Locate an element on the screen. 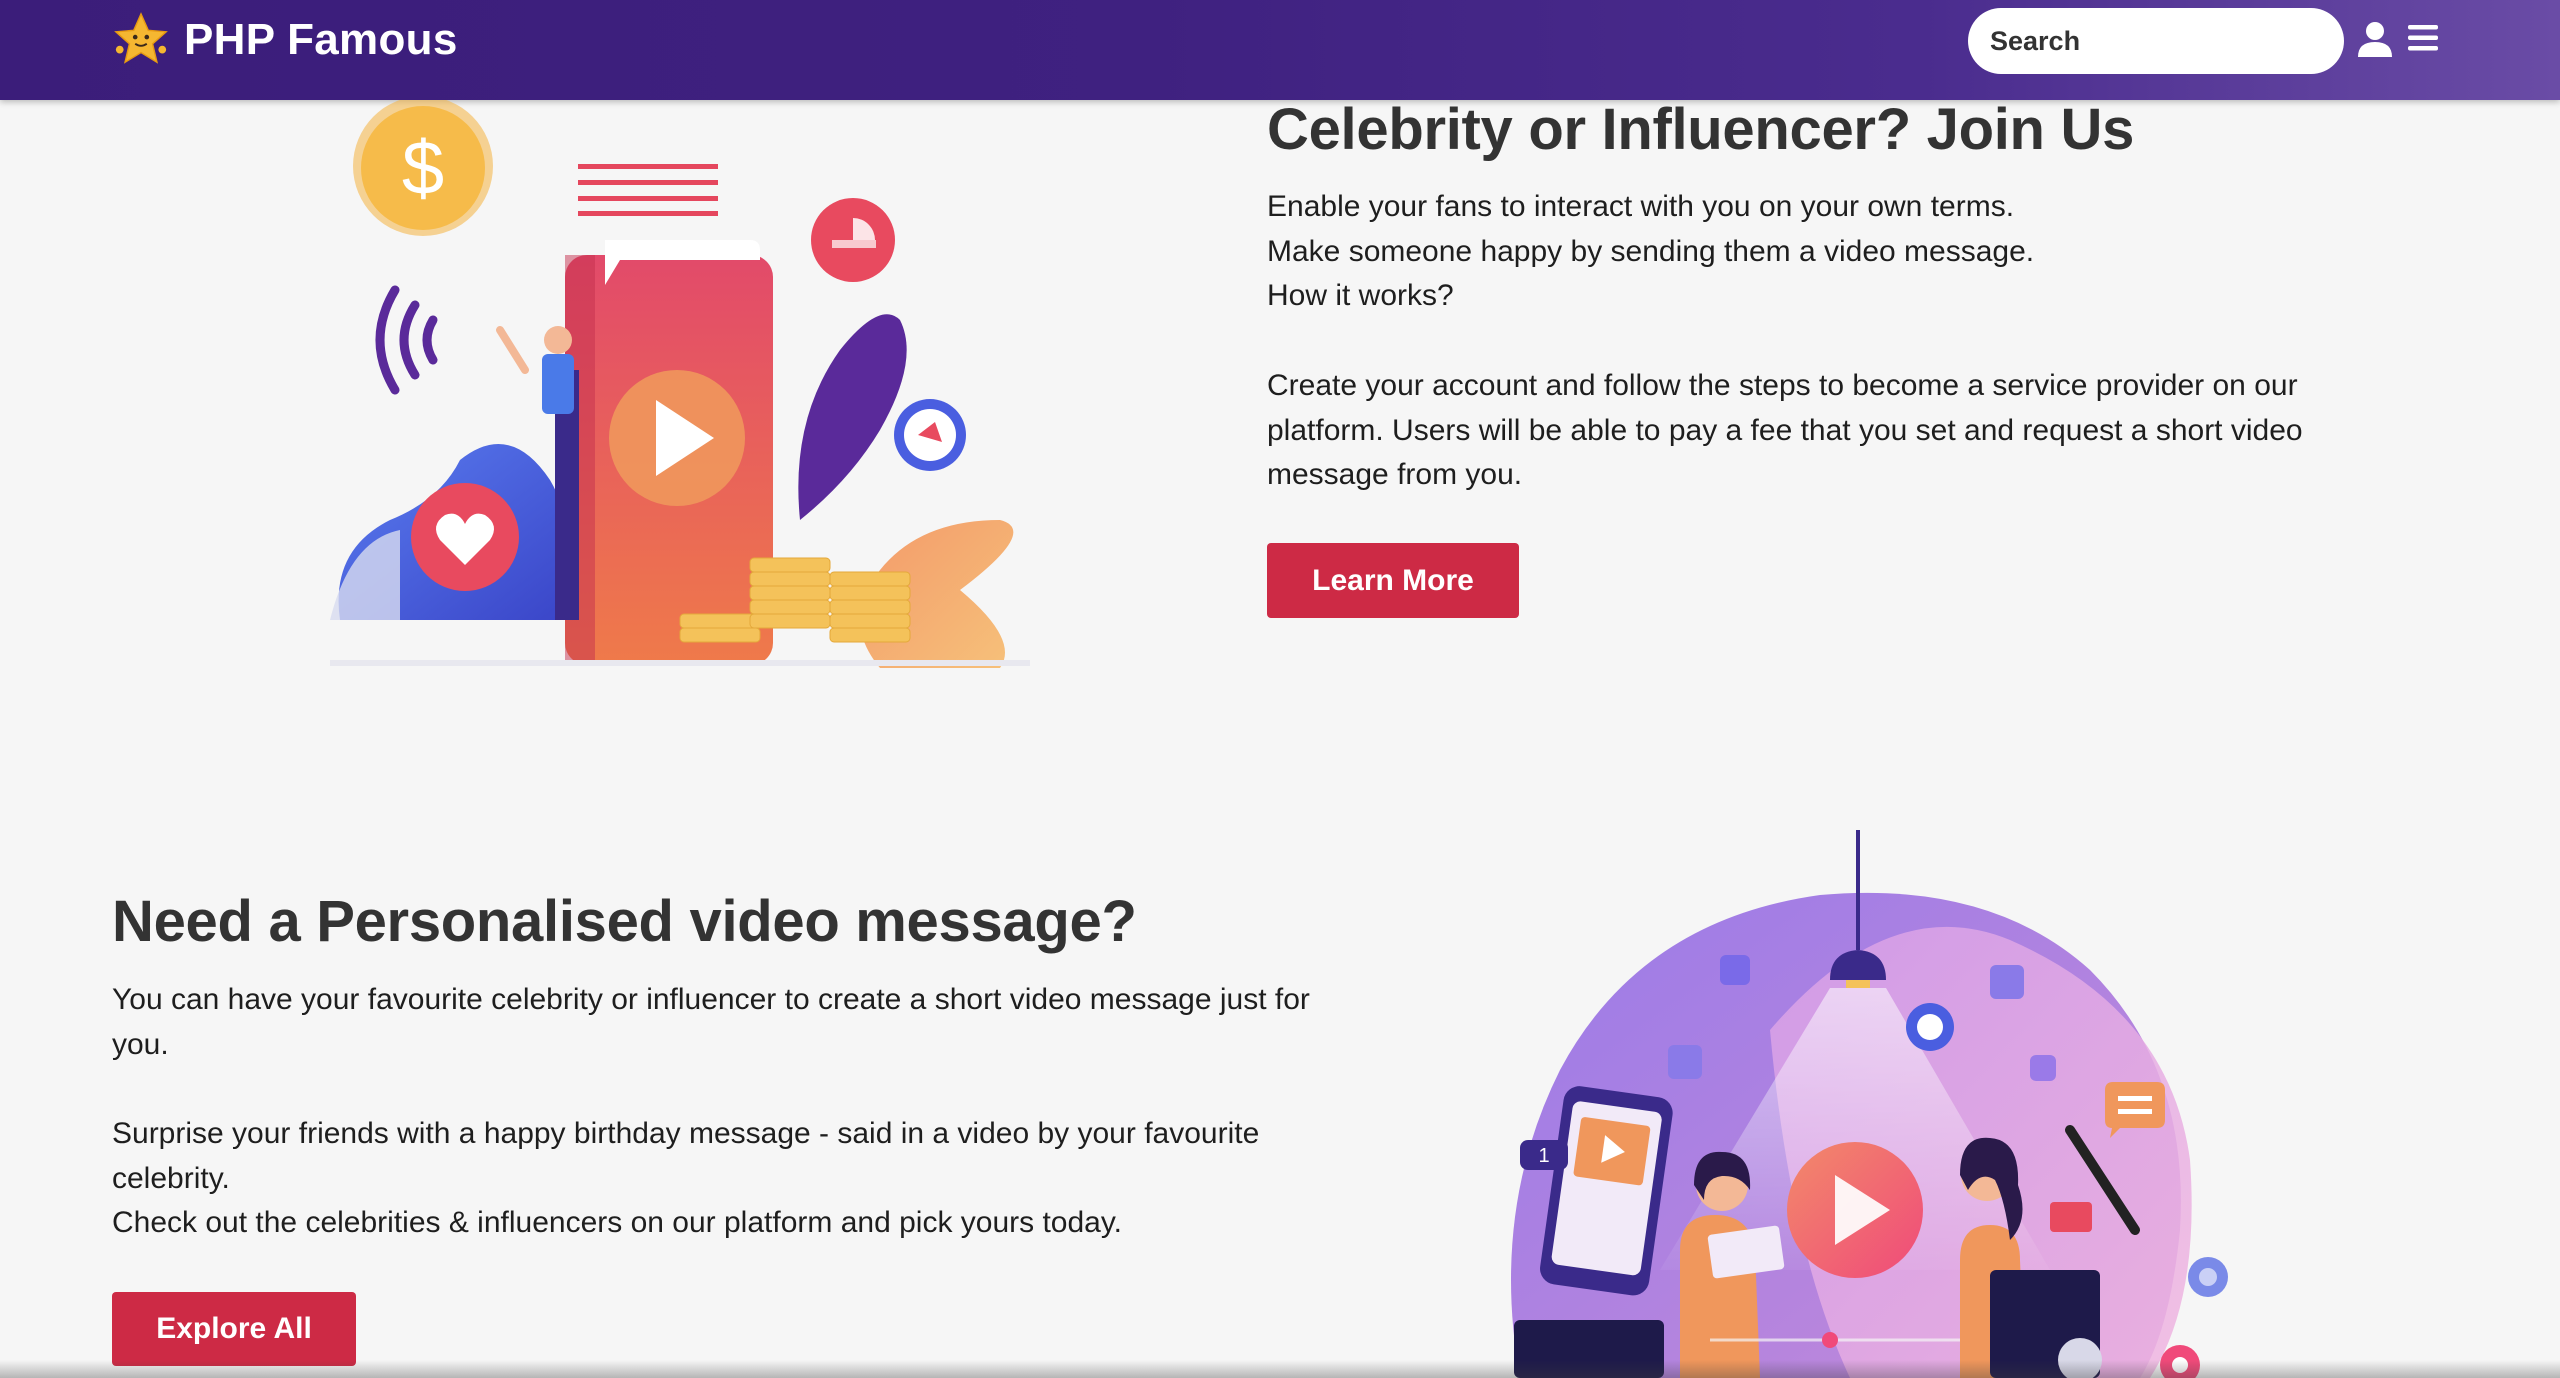 Image resolution: width=2560 pixels, height=1378 pixels. svg-text: 1 is located at coordinates (1543, 1156).